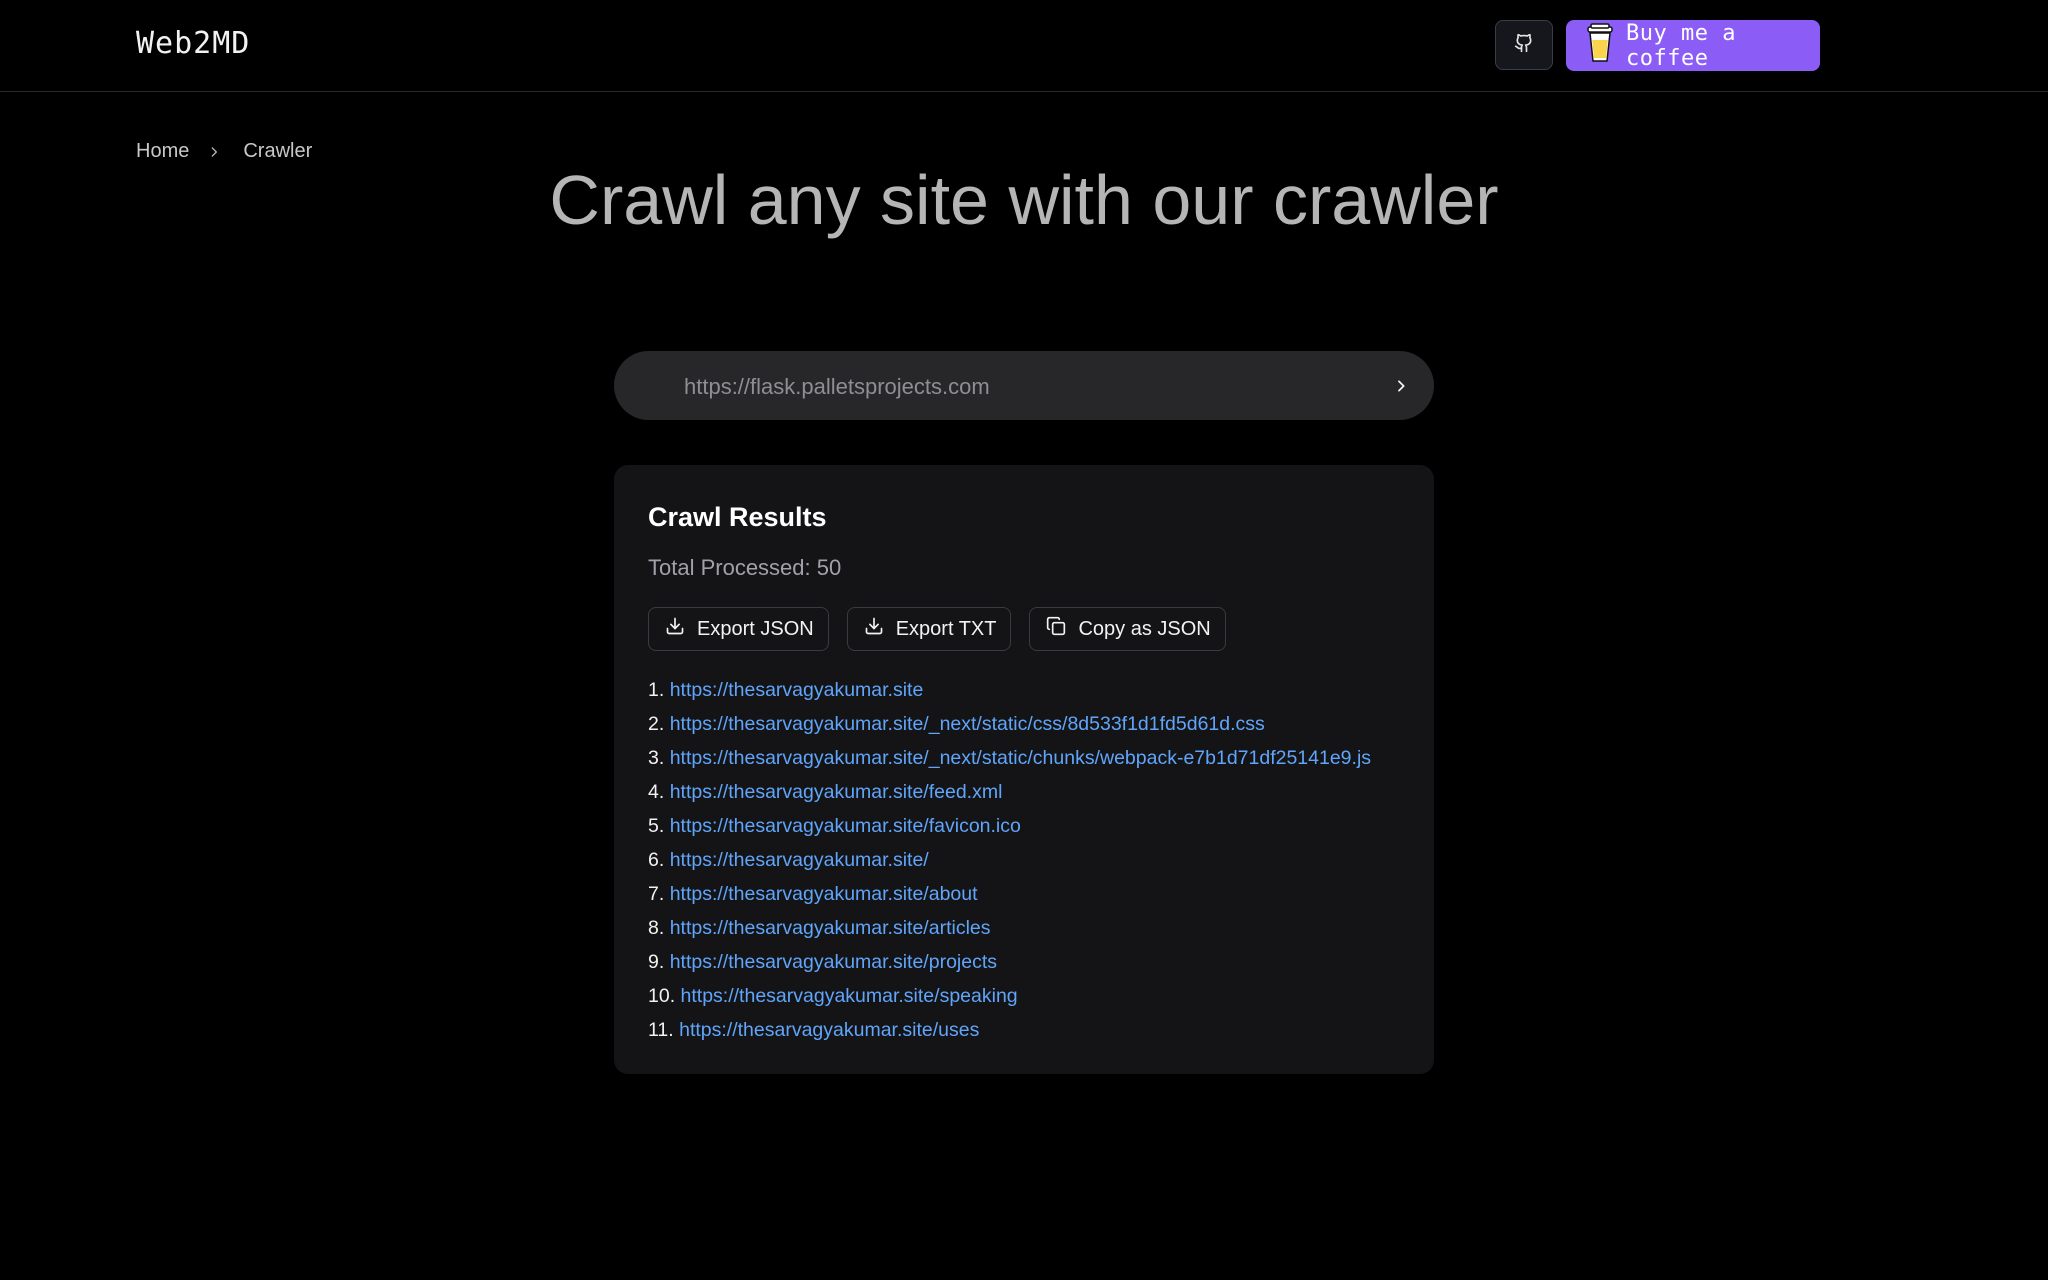 The width and height of the screenshot is (2048, 1280). Describe the element at coordinates (214, 152) in the screenshot. I see `chevron-right-icon` at that location.